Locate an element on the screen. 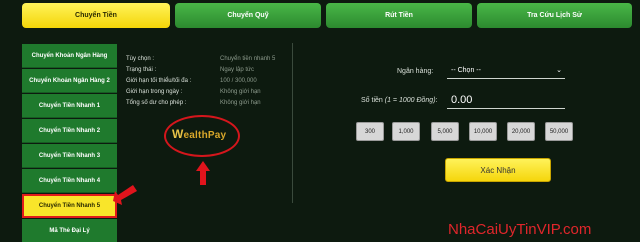 The image size is (640, 242). sidebar-item-nhanh-5: Chuyển Tiền Nhanh 5 is located at coordinates (69, 206).